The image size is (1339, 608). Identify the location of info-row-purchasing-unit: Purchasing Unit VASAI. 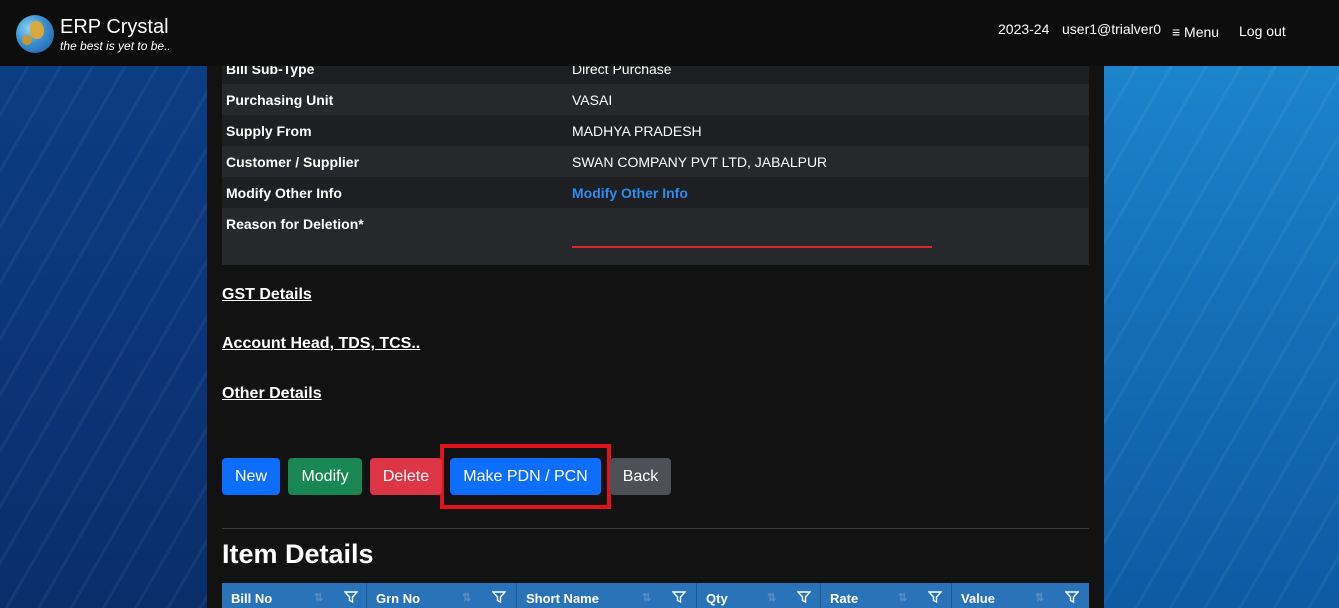
(655, 99).